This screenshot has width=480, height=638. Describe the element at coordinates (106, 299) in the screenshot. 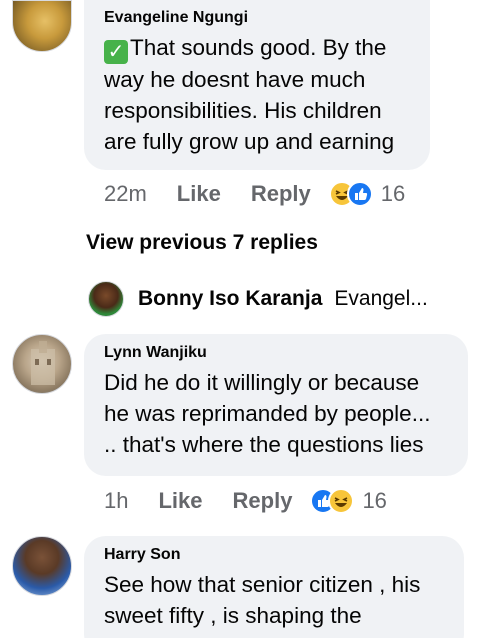

I see `avatar-bonny` at that location.